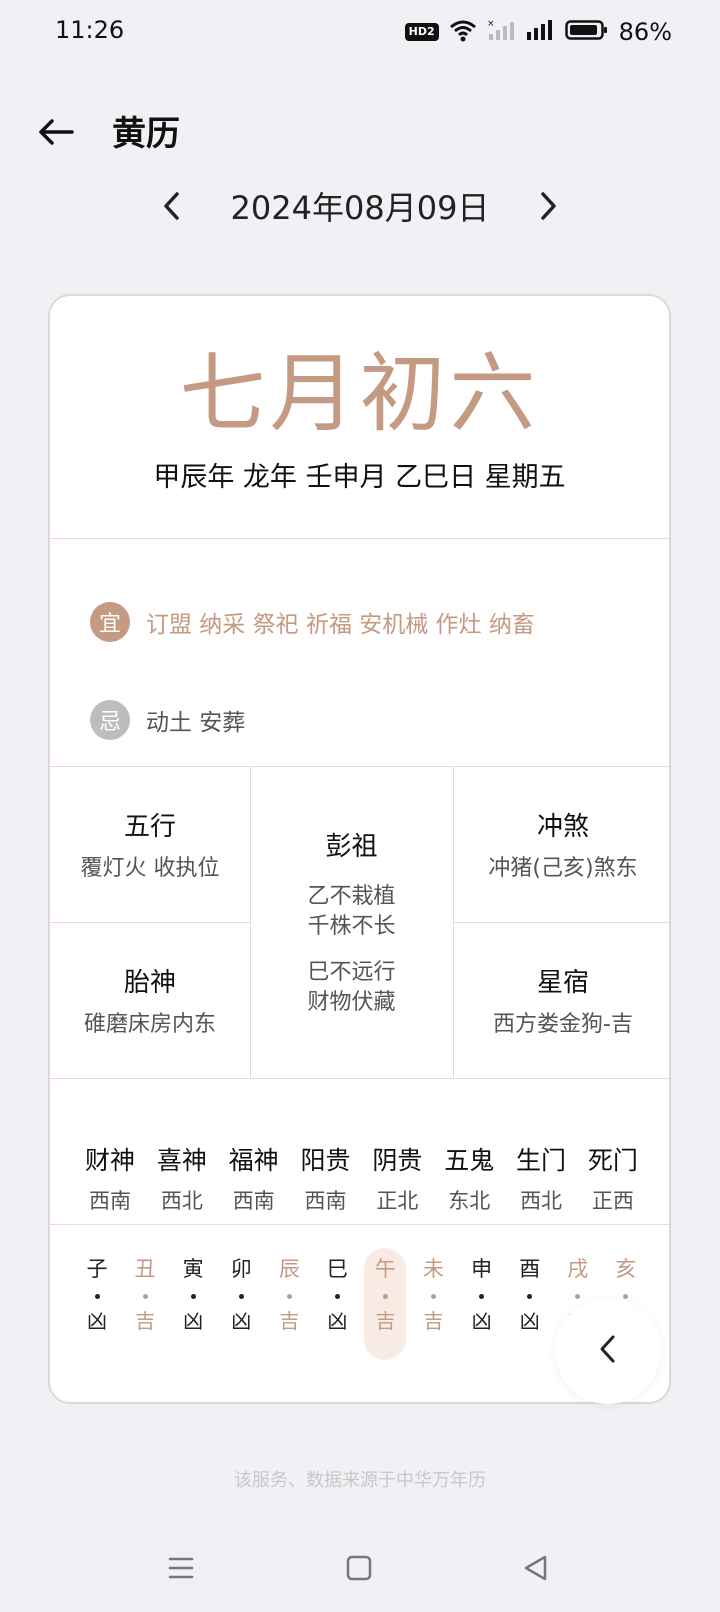 This screenshot has height=1612, width=720. What do you see at coordinates (469, 1201) in the screenshot?
I see `god-direction: 东北` at bounding box center [469, 1201].